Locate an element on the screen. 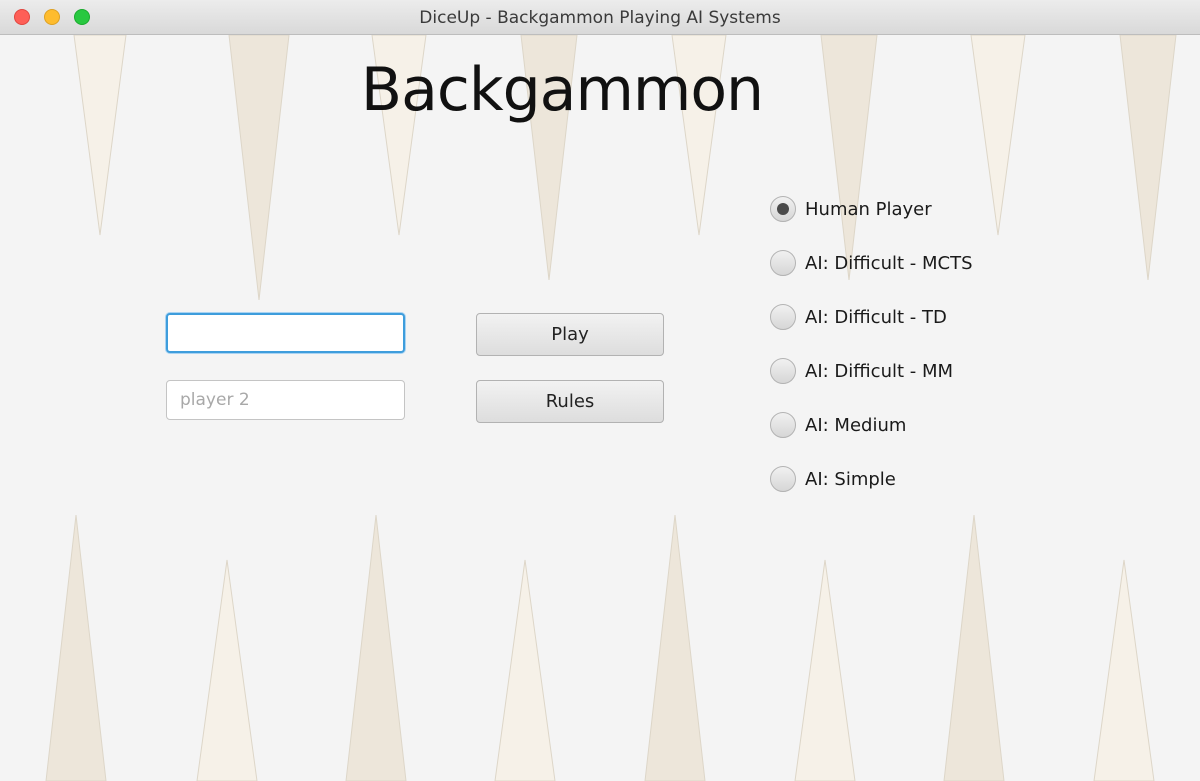 Image resolution: width=1200 pixels, height=781 pixels. opponent-option-0: Human Player is located at coordinates (851, 209).